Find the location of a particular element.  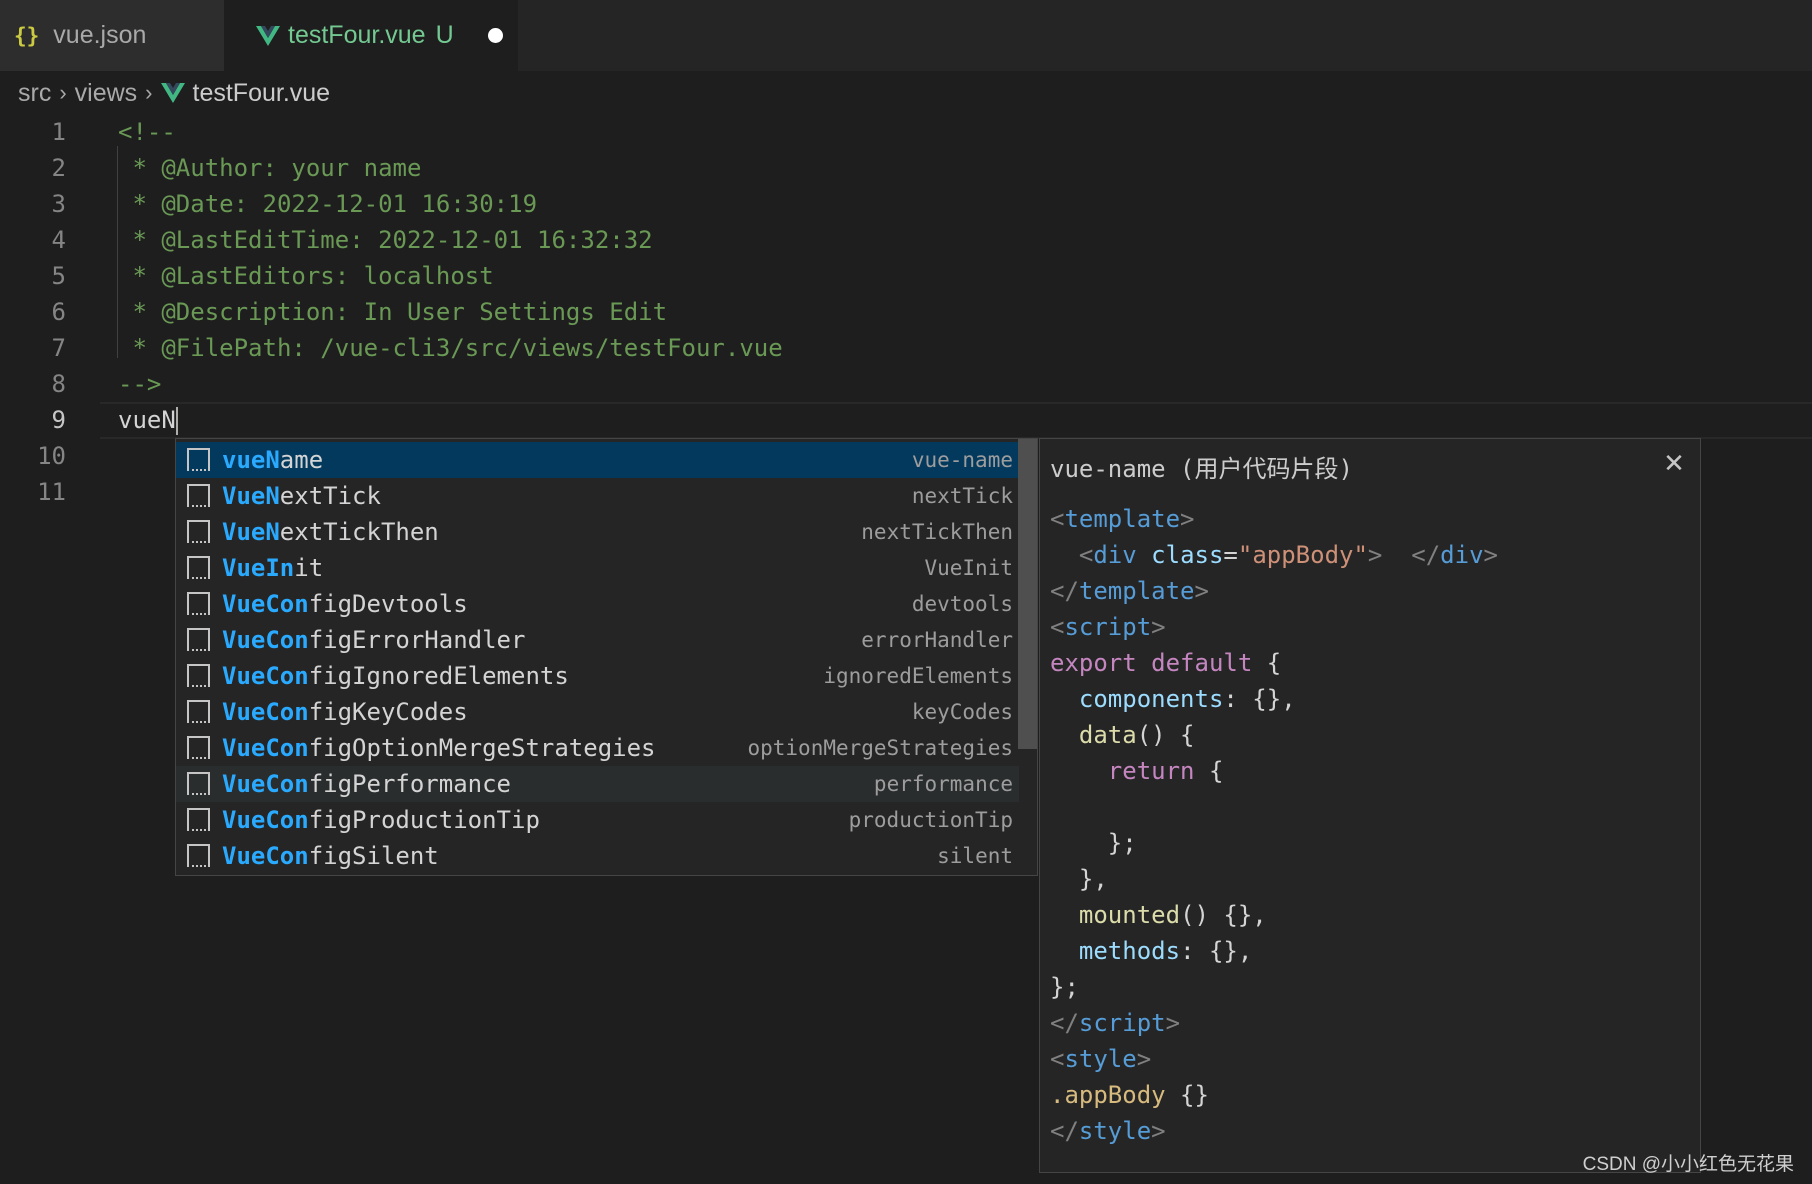

unsaved-dot-icon is located at coordinates (495, 35).